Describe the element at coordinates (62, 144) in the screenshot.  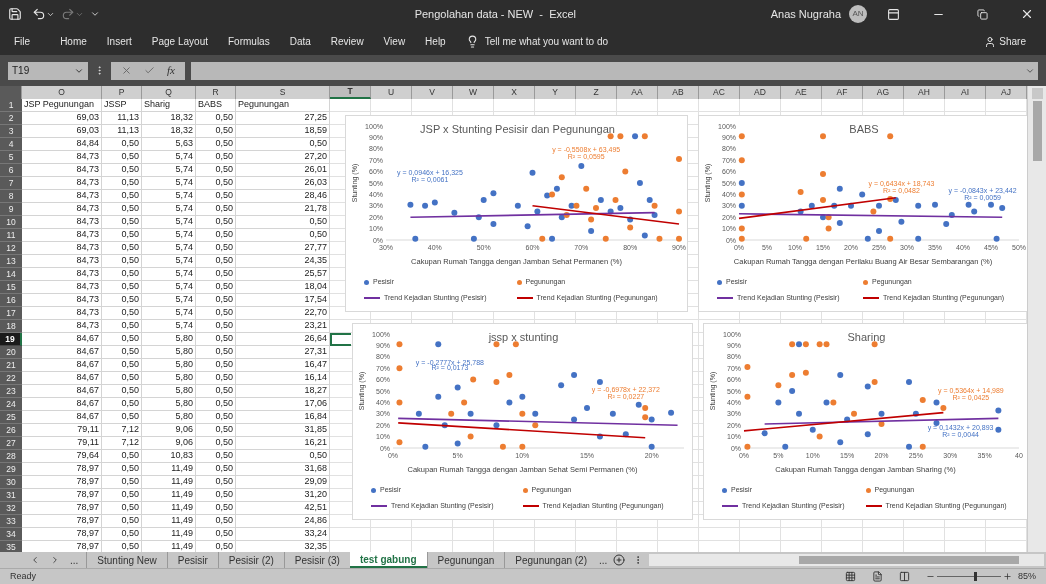
I see `table-cell: 84,84` at that location.